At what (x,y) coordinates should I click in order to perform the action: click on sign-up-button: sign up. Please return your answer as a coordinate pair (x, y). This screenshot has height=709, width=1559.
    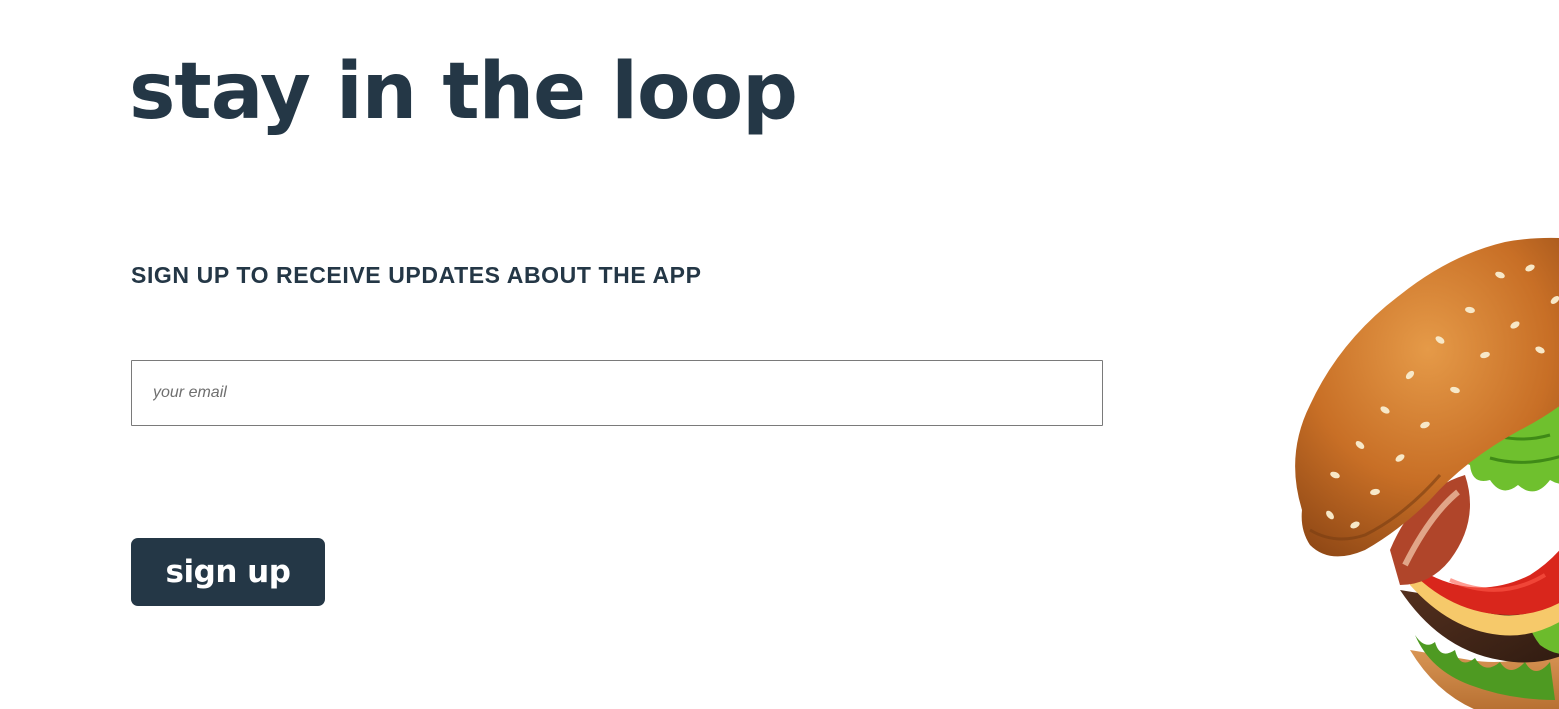
    Looking at the image, I should click on (228, 572).